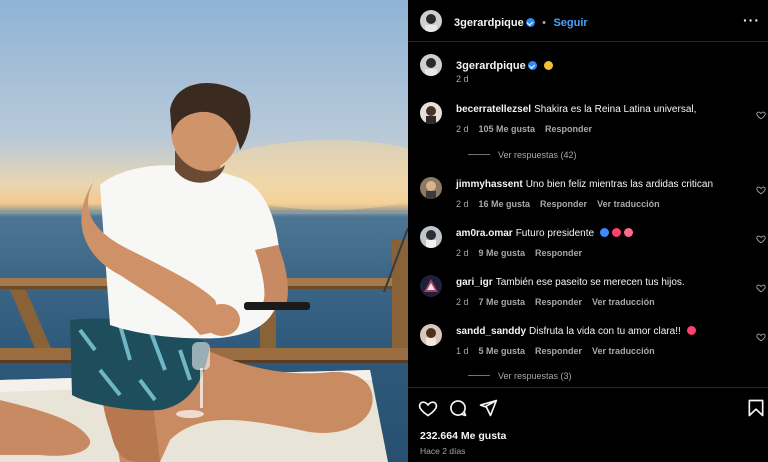 This screenshot has width=768, height=462. What do you see at coordinates (505, 204) in the screenshot?
I see `comment-likes: 16 Me gusta` at bounding box center [505, 204].